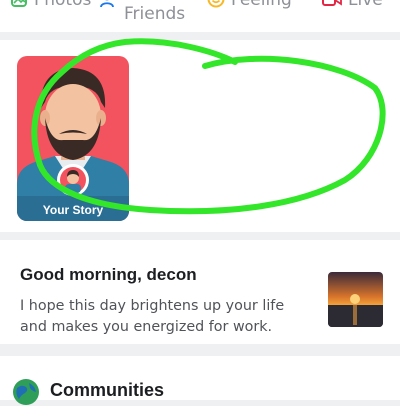 This screenshot has width=400, height=406. Describe the element at coordinates (200, 380) in the screenshot. I see `communities-row: Communities` at that location.